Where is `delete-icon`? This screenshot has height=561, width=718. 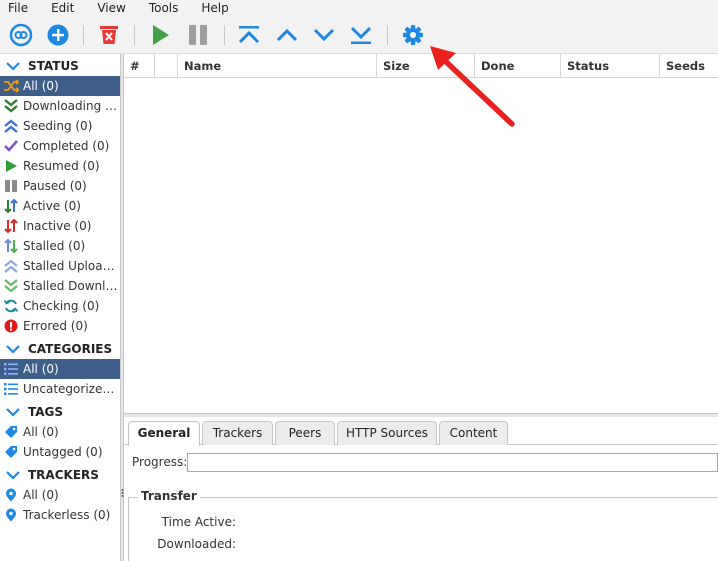 delete-icon is located at coordinates (109, 35).